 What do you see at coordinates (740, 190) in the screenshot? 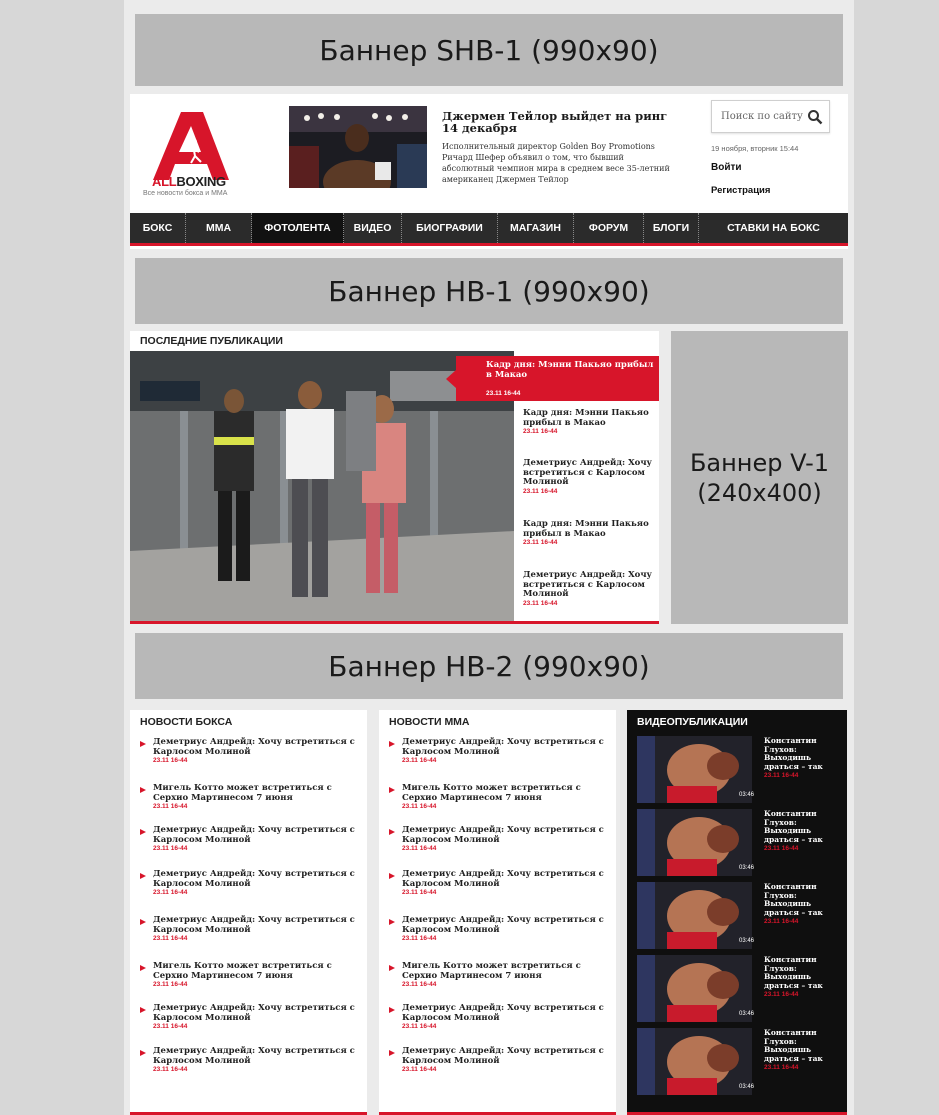
I see `register-link: Регистрация` at bounding box center [740, 190].